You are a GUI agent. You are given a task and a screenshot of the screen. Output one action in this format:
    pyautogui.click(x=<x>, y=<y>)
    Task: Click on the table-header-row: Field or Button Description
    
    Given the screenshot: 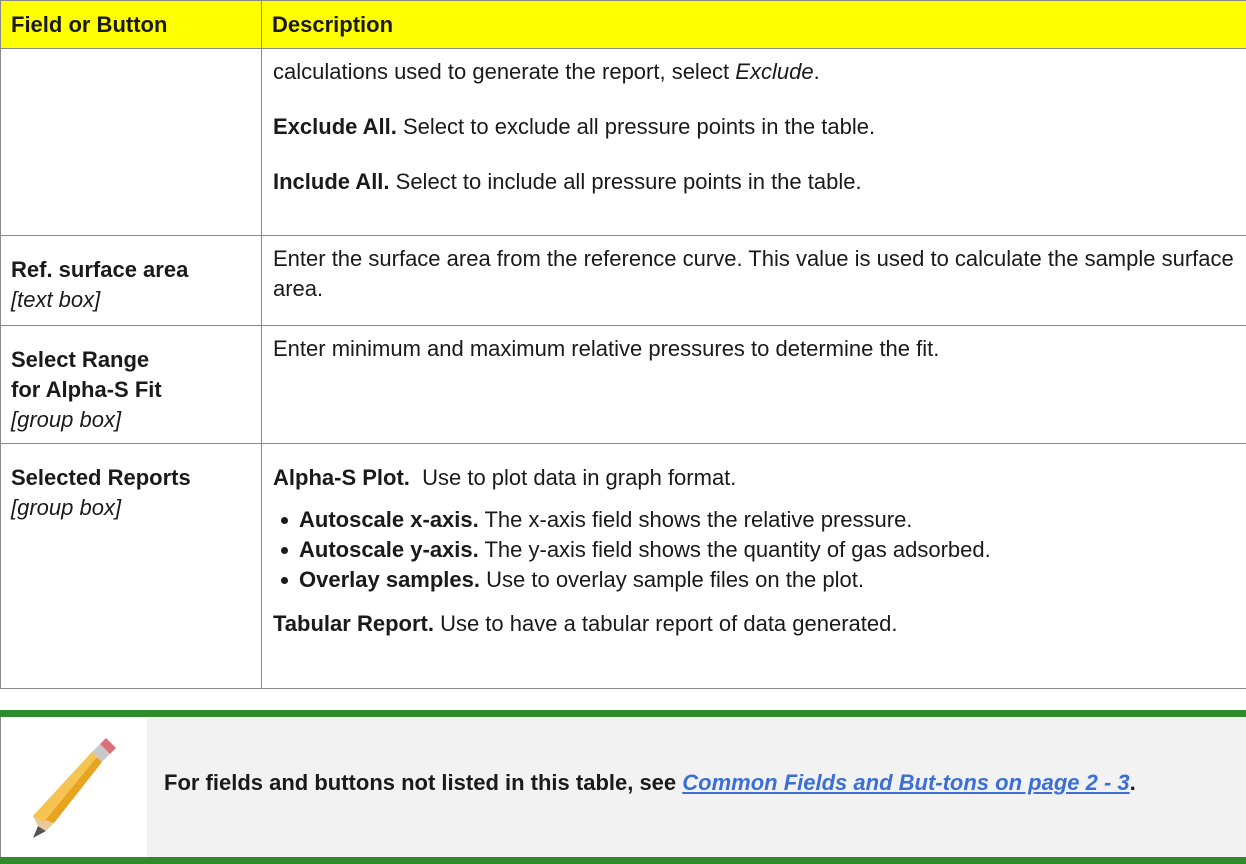 What is the action you would take?
    pyautogui.click(x=623, y=24)
    